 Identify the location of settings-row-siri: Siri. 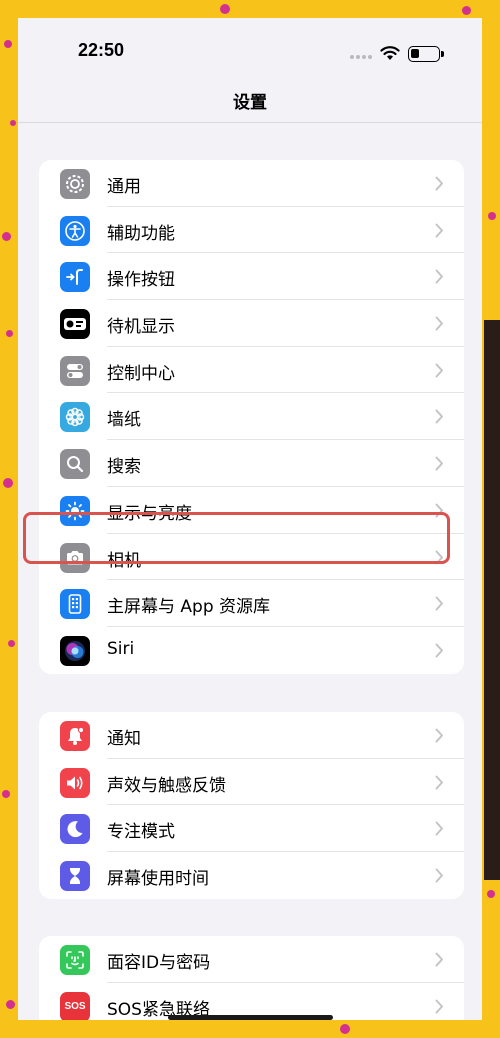
(251, 650).